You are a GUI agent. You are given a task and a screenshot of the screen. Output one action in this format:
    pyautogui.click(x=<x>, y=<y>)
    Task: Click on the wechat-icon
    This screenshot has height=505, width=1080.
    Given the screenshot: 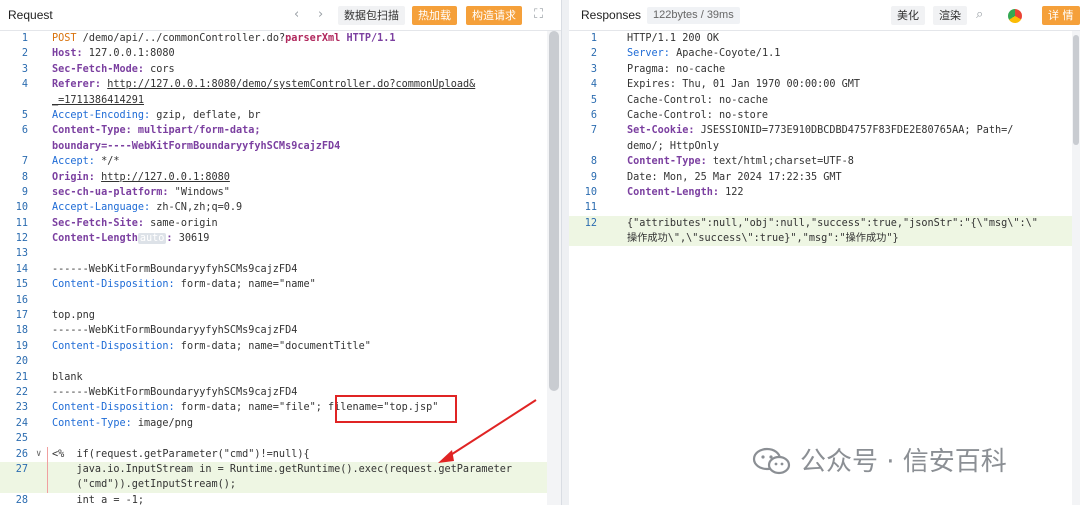 What is the action you would take?
    pyautogui.click(x=771, y=461)
    